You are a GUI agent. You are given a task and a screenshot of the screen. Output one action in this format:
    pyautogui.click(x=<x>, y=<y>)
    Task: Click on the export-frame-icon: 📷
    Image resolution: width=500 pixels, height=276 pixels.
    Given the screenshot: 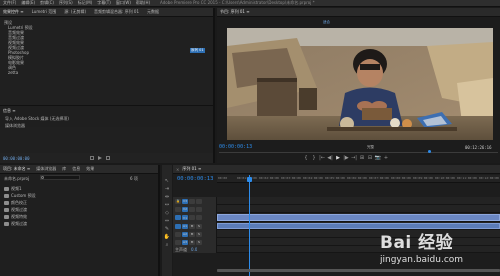 What is the action you would take?
    pyautogui.click(x=378, y=158)
    